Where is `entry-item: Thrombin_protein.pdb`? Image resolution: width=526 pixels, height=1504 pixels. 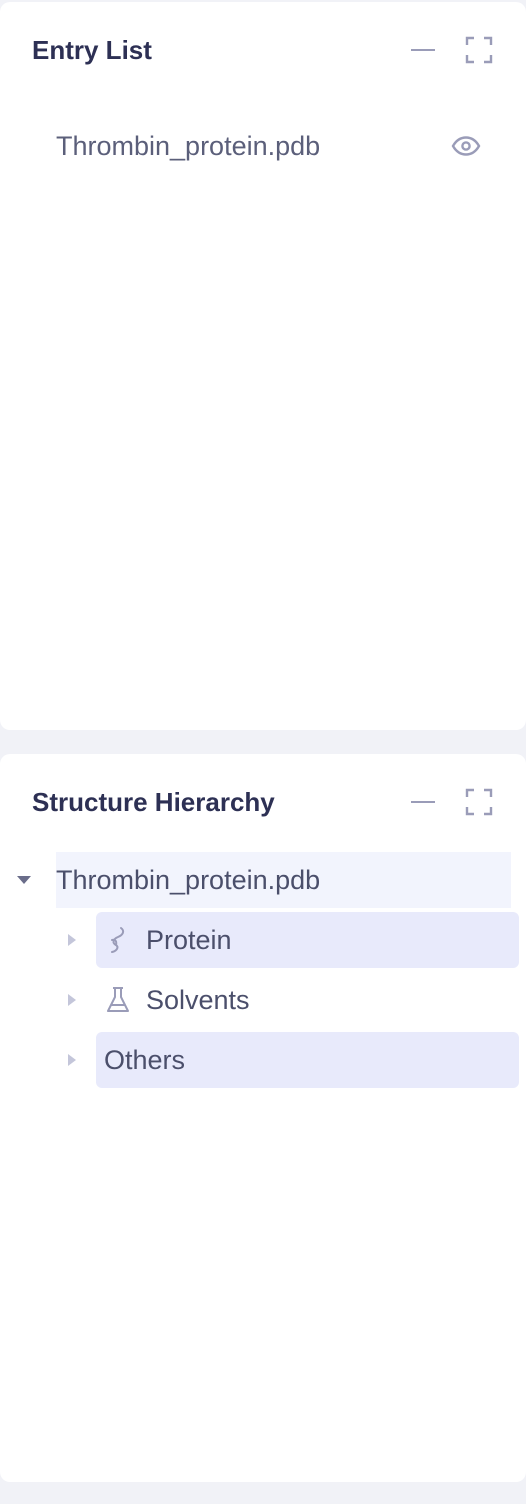
entry-item: Thrombin_protein.pdb is located at coordinates (276, 146).